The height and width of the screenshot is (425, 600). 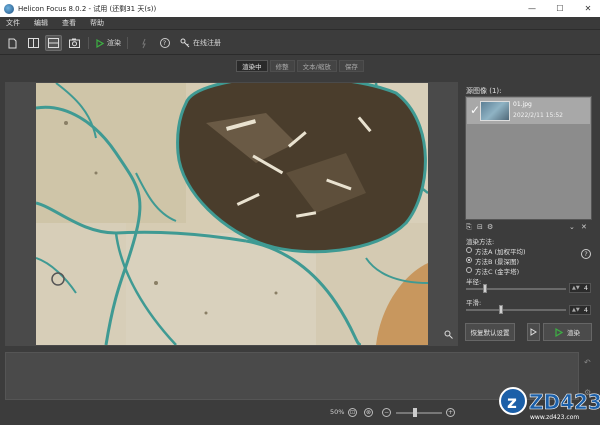 I want to click on settings-icon: ⚙, so click(x=490, y=227).